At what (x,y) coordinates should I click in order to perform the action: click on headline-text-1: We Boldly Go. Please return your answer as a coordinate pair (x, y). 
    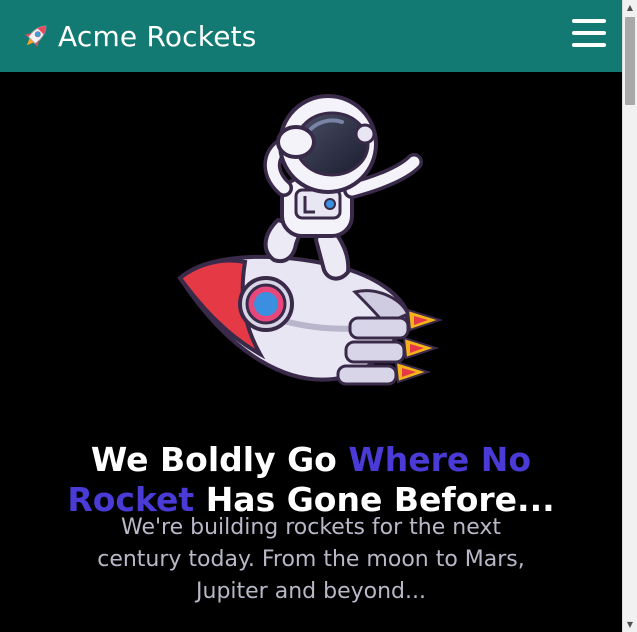
    Looking at the image, I should click on (219, 460).